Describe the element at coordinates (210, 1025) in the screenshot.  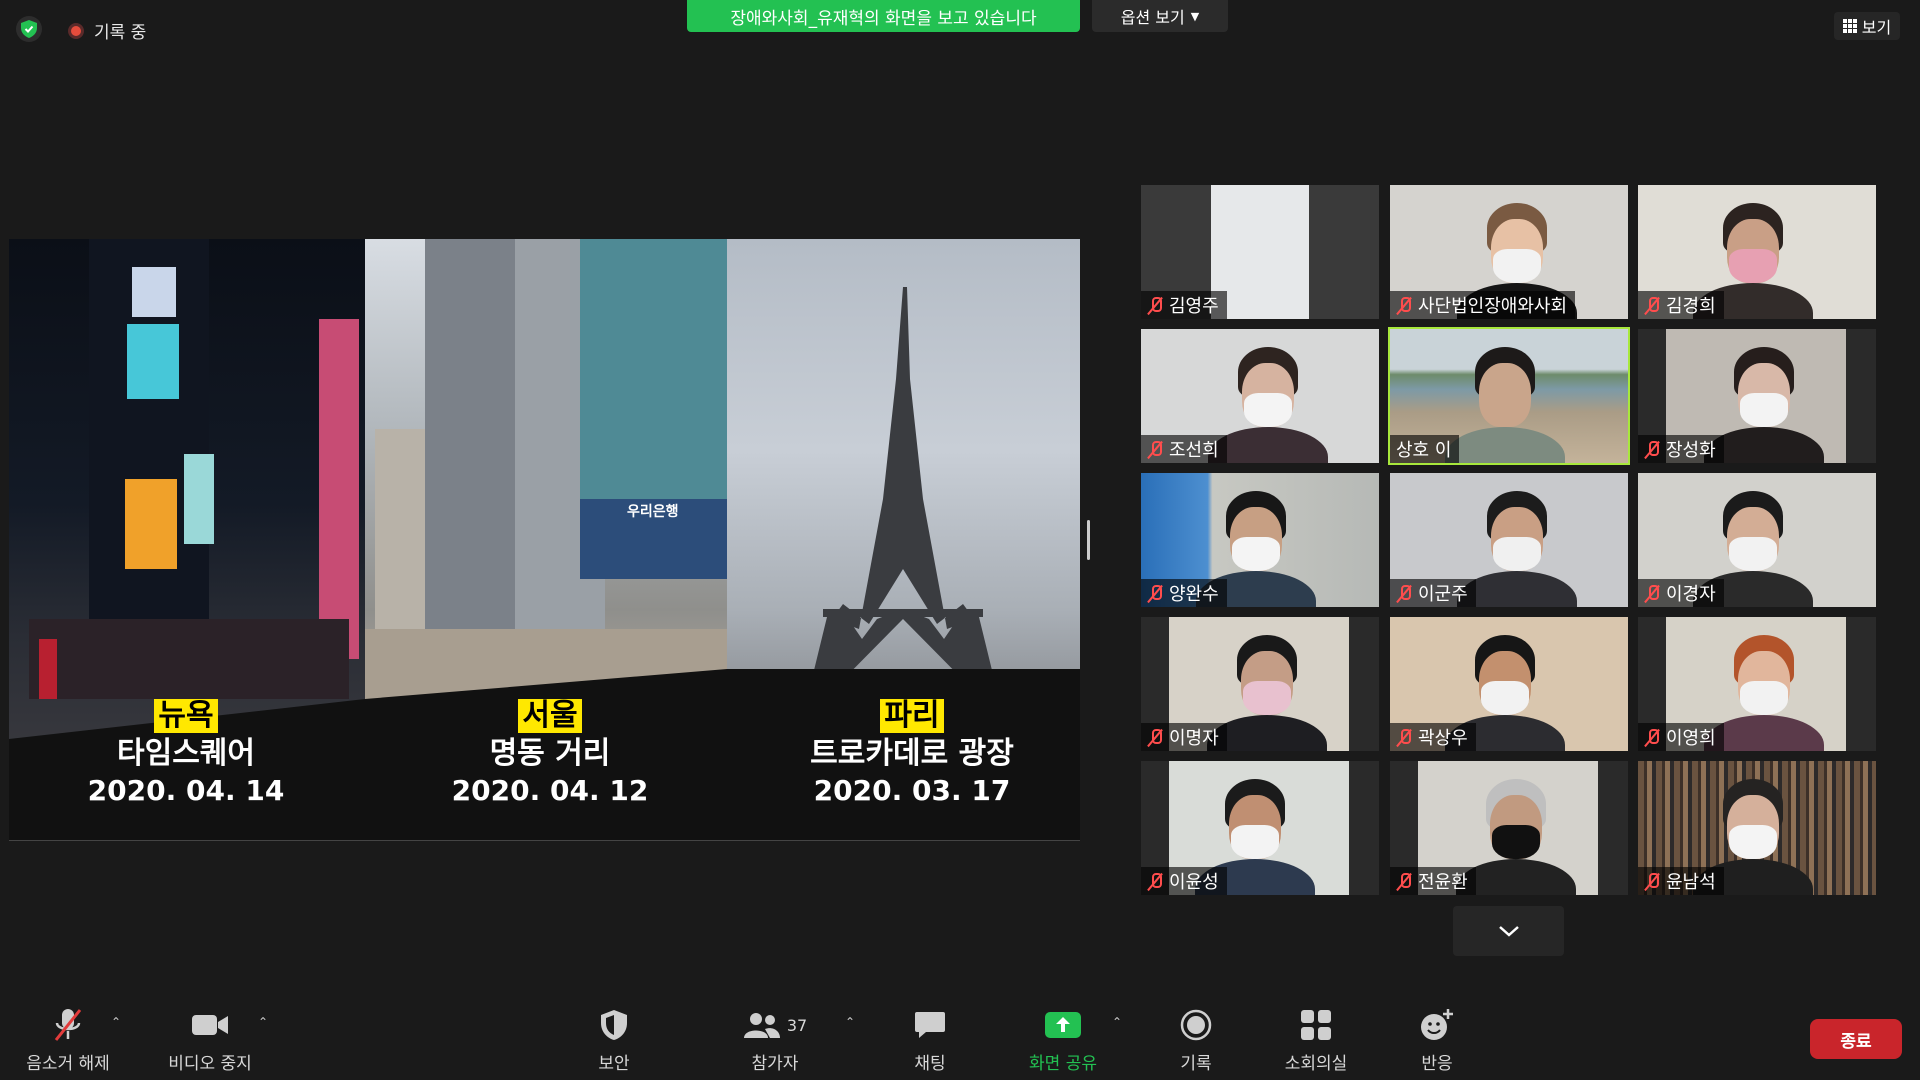
I see `video-camera-icon` at that location.